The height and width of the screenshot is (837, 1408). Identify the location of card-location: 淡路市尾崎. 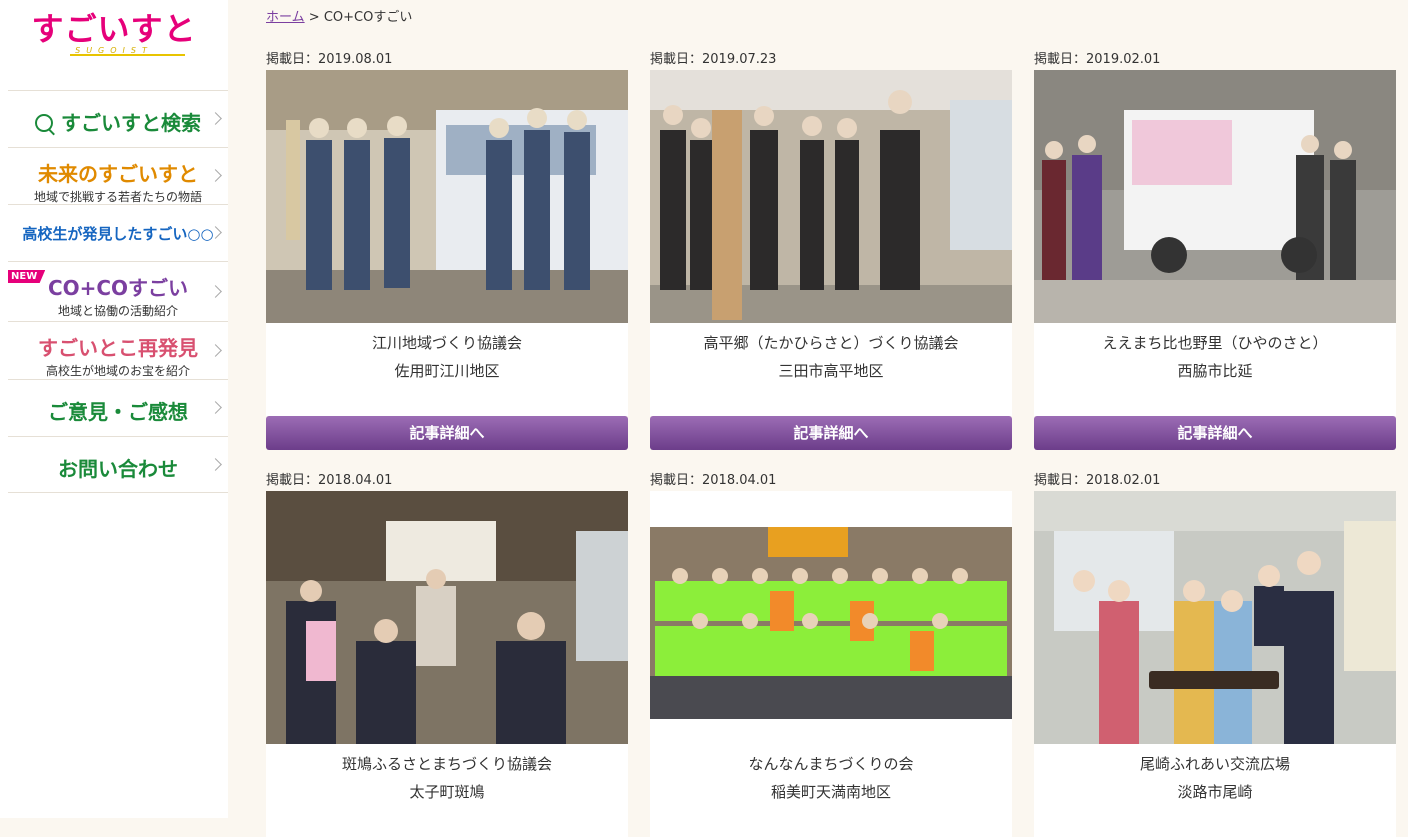
(1215, 792).